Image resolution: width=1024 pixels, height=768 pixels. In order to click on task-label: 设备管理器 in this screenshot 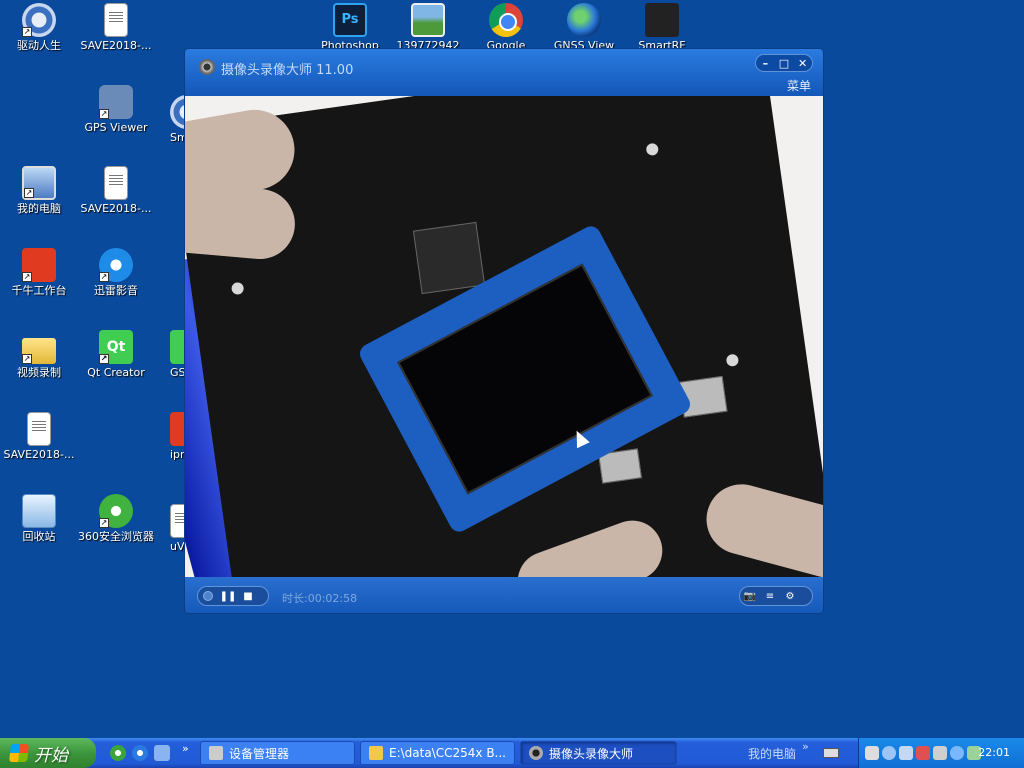, I will do `click(259, 753)`.